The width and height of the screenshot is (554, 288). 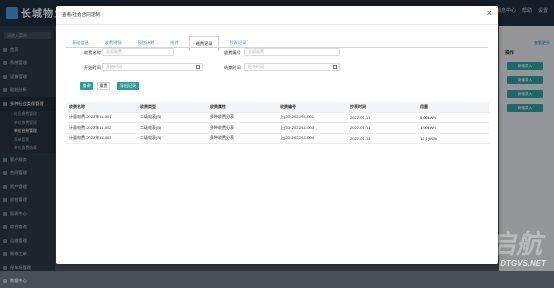 I want to click on table-cell: 上(2D-2022/11-004, so click(x=312, y=138).